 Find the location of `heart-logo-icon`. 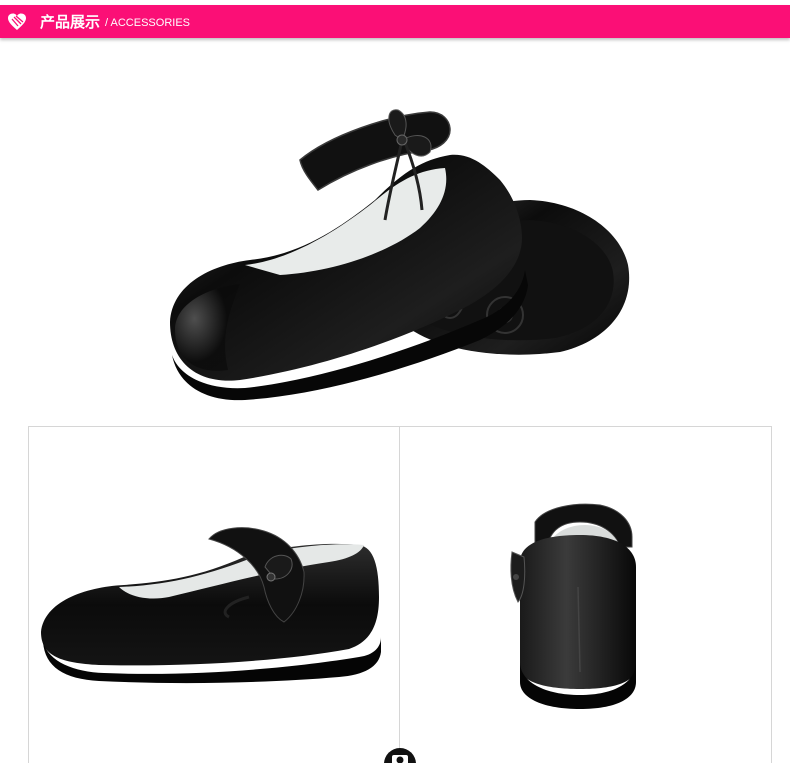

heart-logo-icon is located at coordinates (17, 21).